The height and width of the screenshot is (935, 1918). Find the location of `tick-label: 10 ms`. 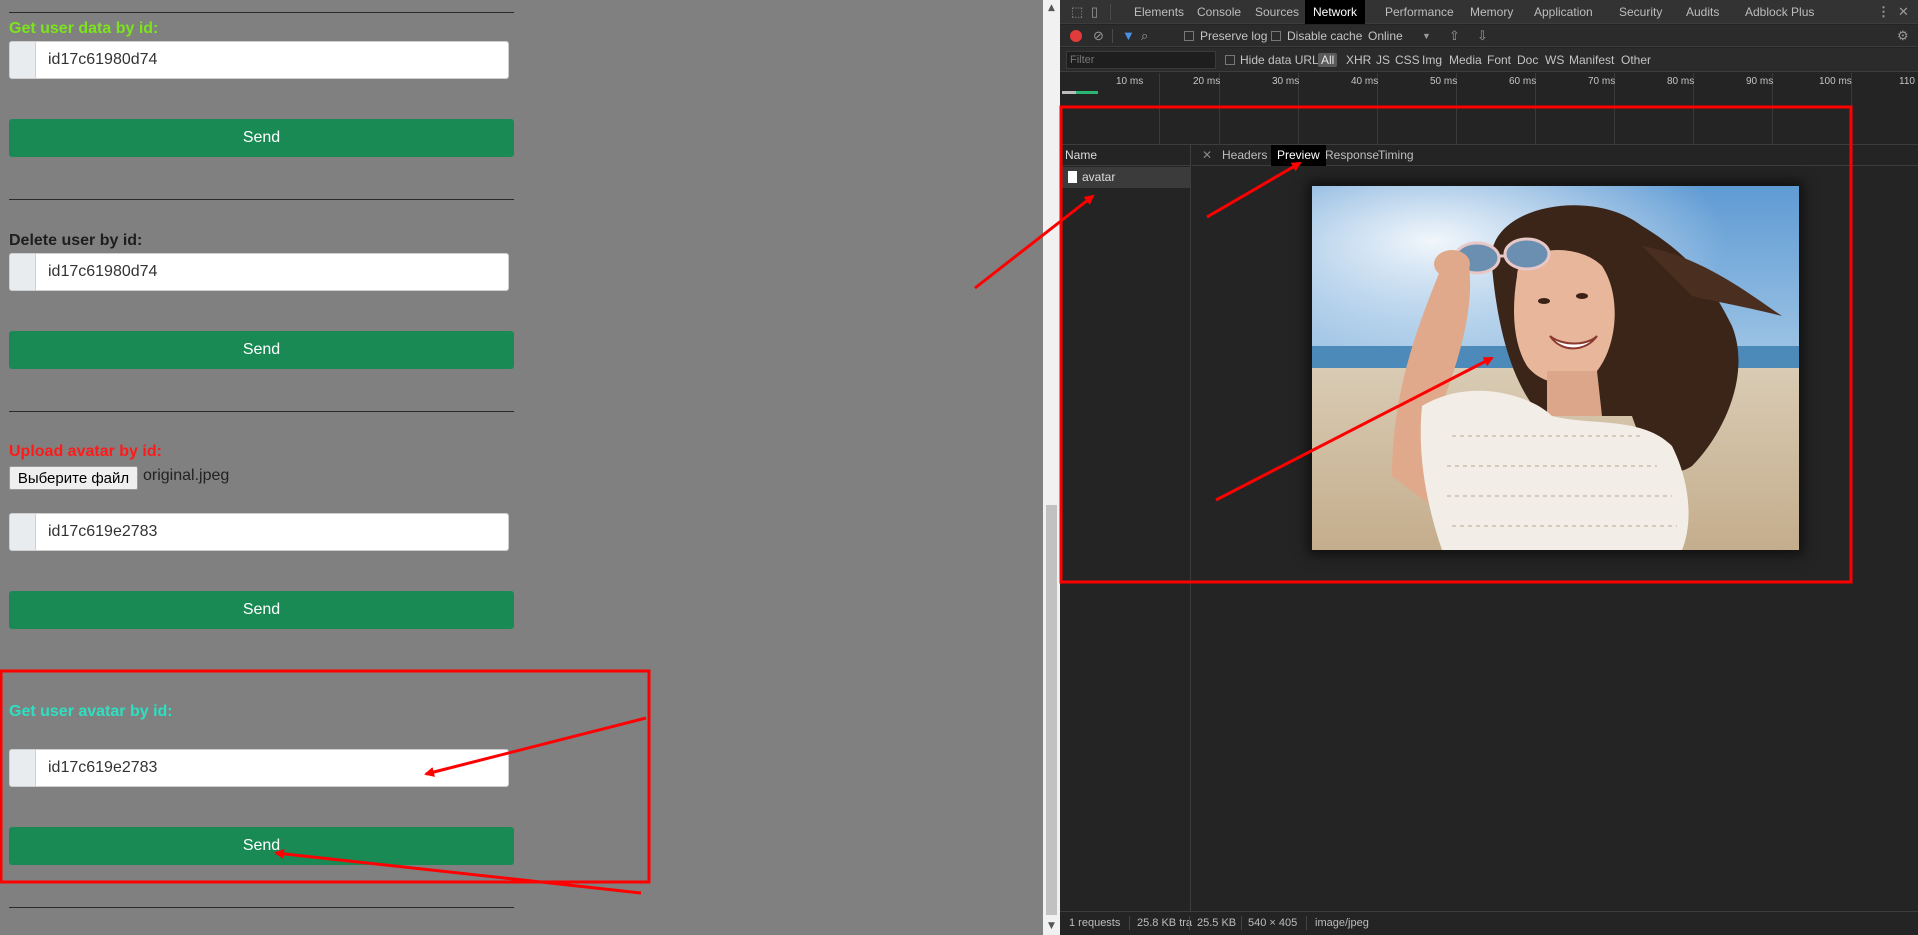

tick-label: 10 ms is located at coordinates (1130, 81).